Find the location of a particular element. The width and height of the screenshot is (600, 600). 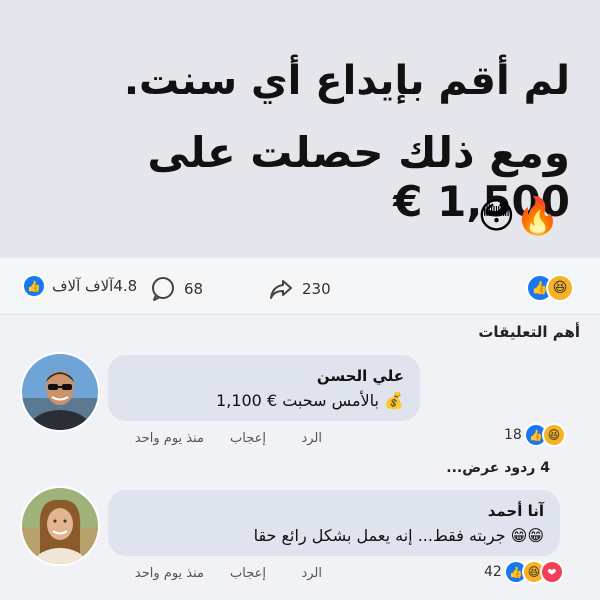

post-stats-bar: 👍 4.8آلاف آلاف 68 230 👍 😆 is located at coordinates (300, 286).